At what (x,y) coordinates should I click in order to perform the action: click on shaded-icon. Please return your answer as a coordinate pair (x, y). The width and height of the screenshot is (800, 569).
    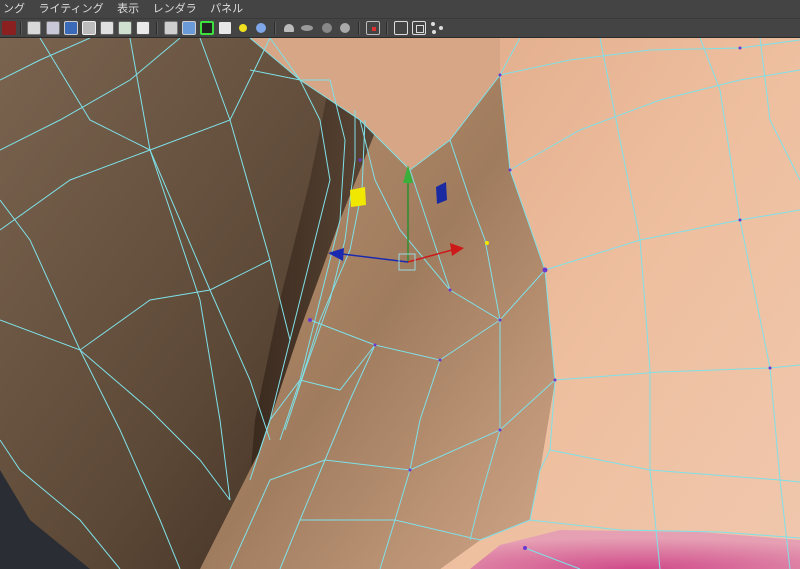
    Looking at the image, I should click on (71, 28).